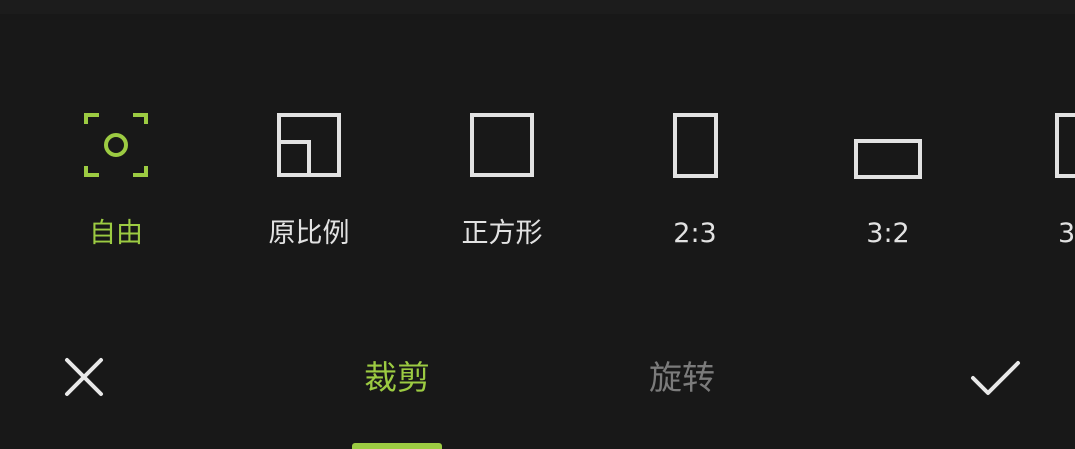 The image size is (1075, 449). Describe the element at coordinates (682, 381) in the screenshot. I see `tab-rotate: 旋转` at that location.